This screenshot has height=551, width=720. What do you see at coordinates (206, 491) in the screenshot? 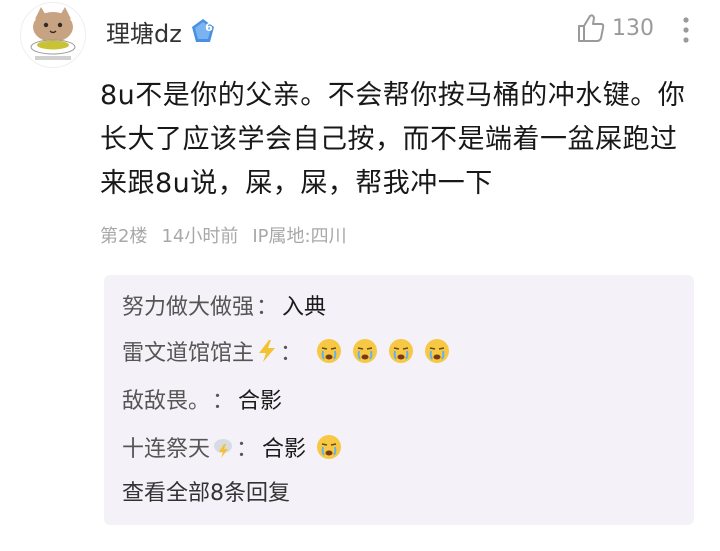
I see `view-all-replies-link: 查看全部8条回复` at bounding box center [206, 491].